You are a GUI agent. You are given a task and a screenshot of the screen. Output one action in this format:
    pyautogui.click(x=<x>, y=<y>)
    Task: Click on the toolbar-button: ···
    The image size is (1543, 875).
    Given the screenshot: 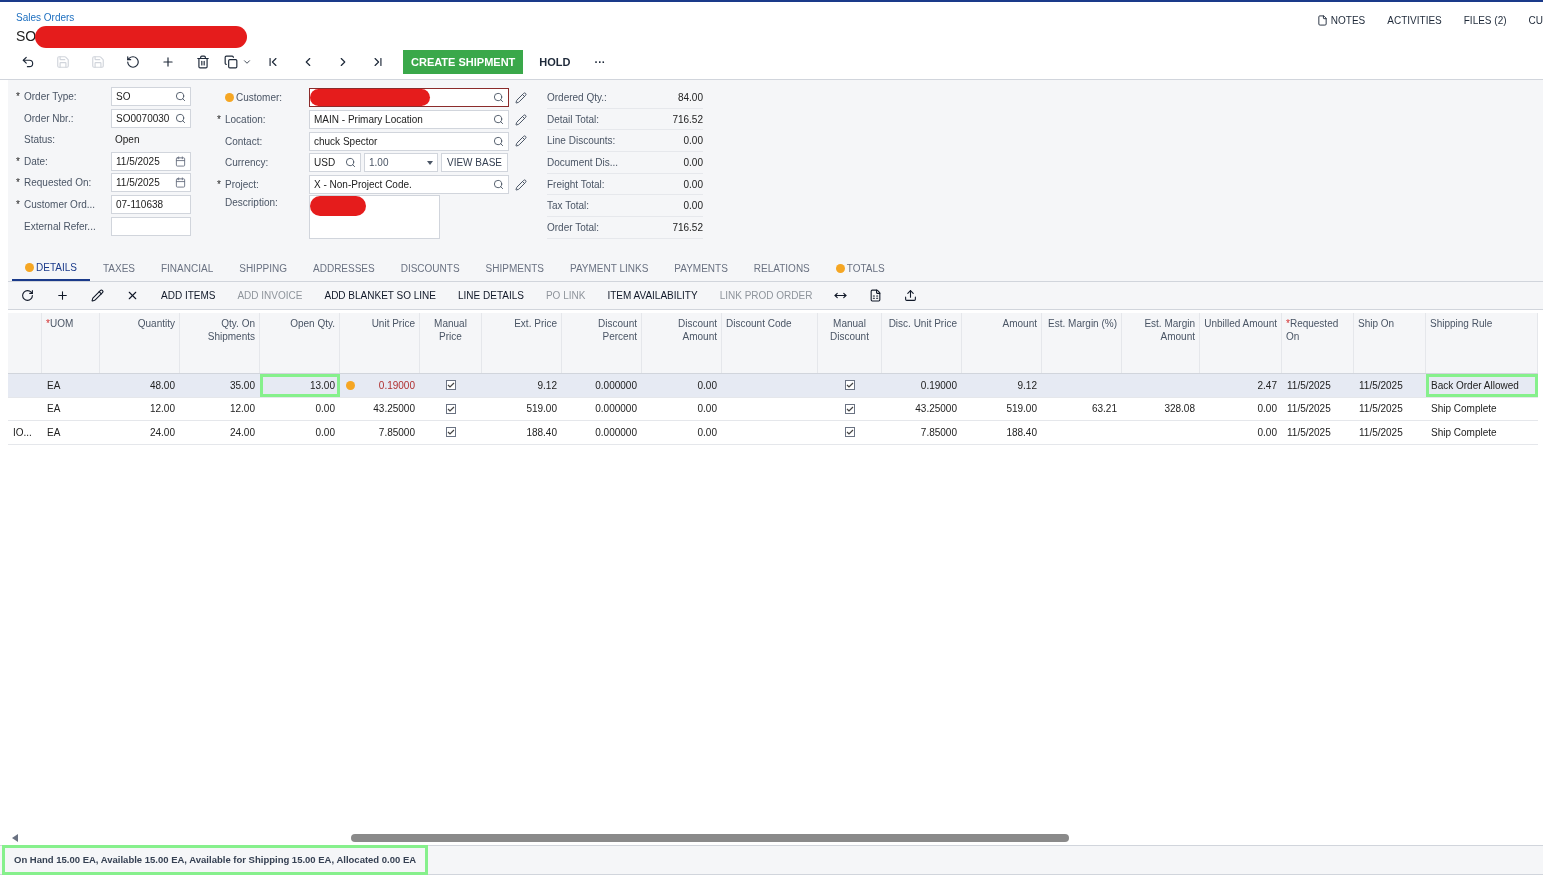 What is the action you would take?
    pyautogui.click(x=600, y=62)
    